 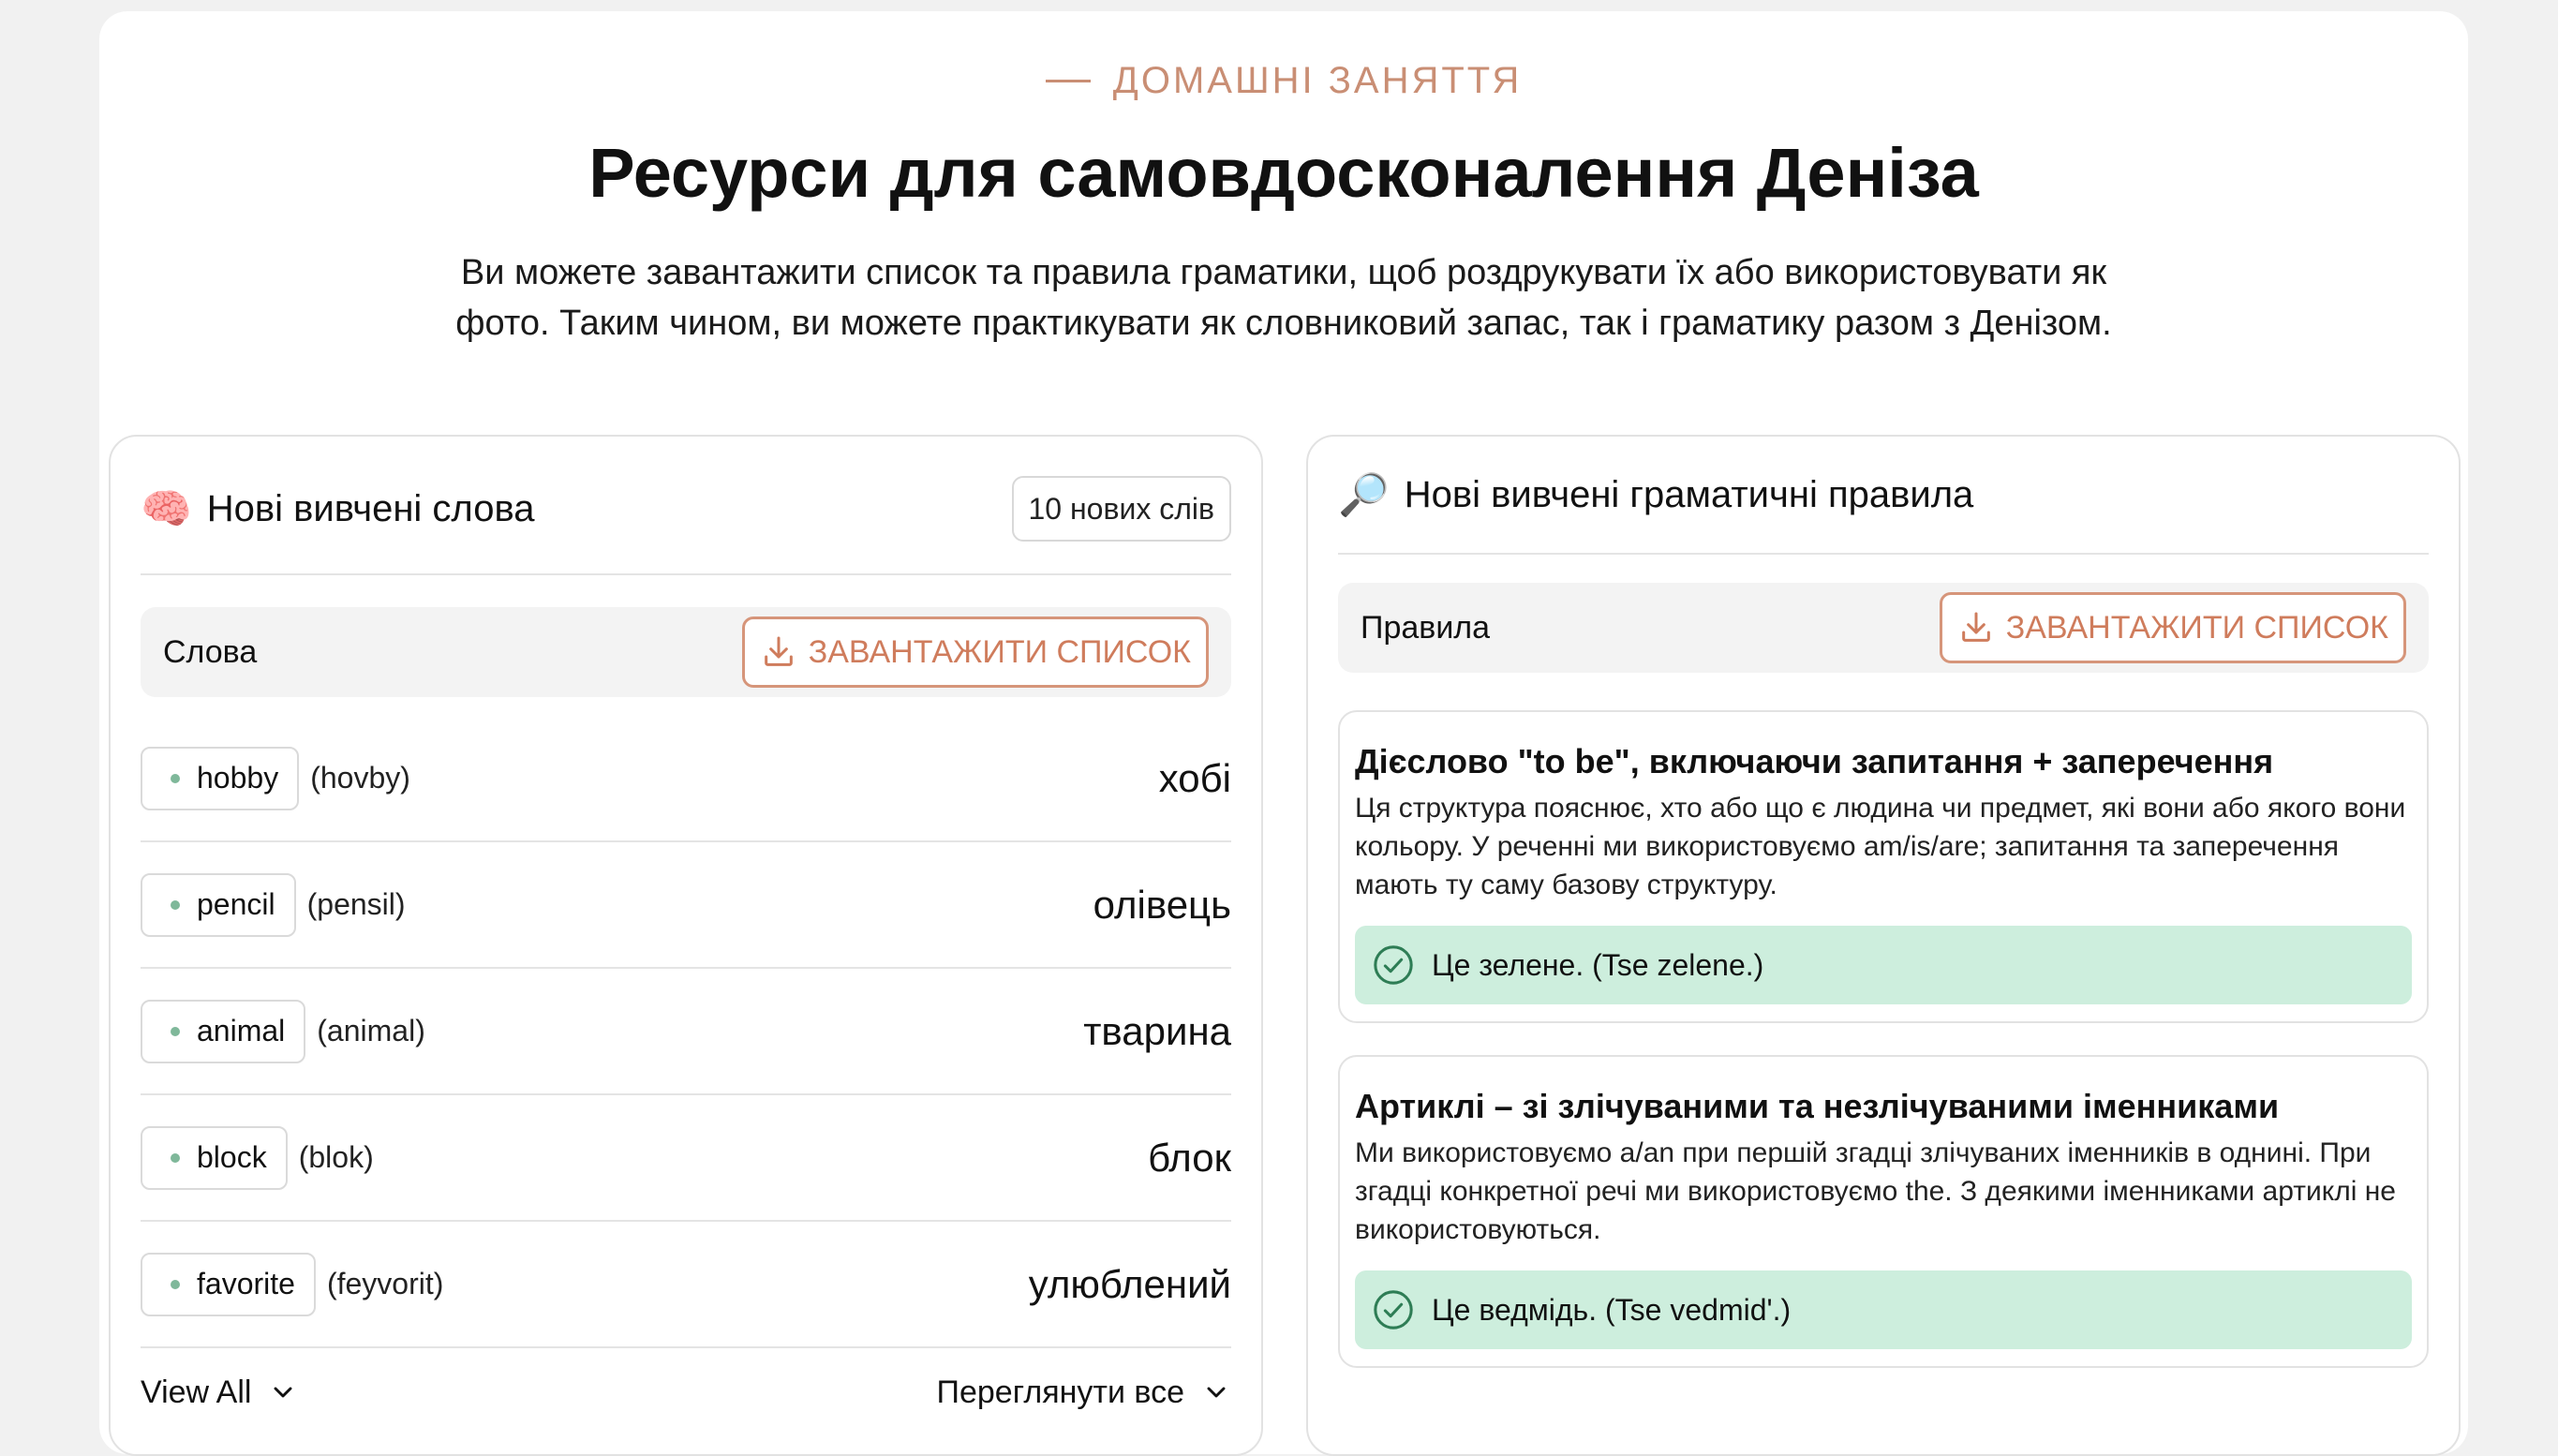 What do you see at coordinates (167, 509) in the screenshot?
I see `brain-icon: 🧠` at bounding box center [167, 509].